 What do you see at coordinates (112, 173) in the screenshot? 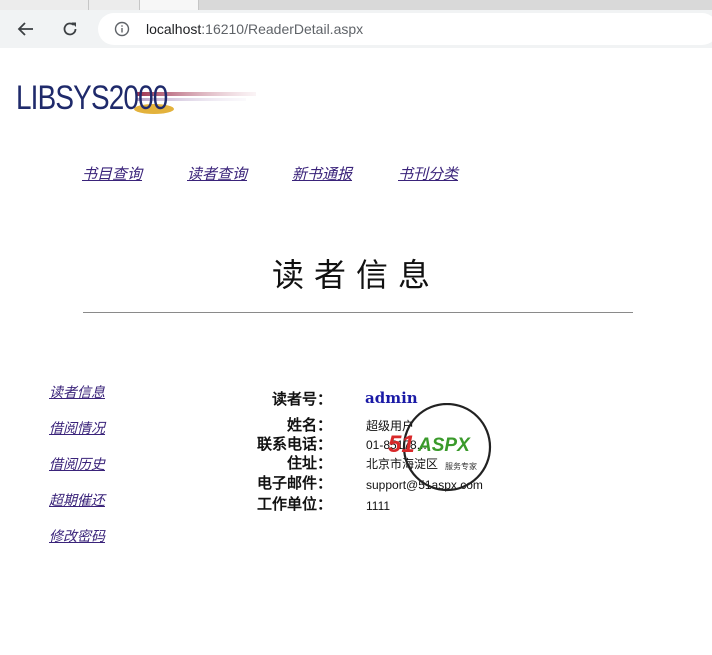
I see `nav-link-book-search: 书目查询` at bounding box center [112, 173].